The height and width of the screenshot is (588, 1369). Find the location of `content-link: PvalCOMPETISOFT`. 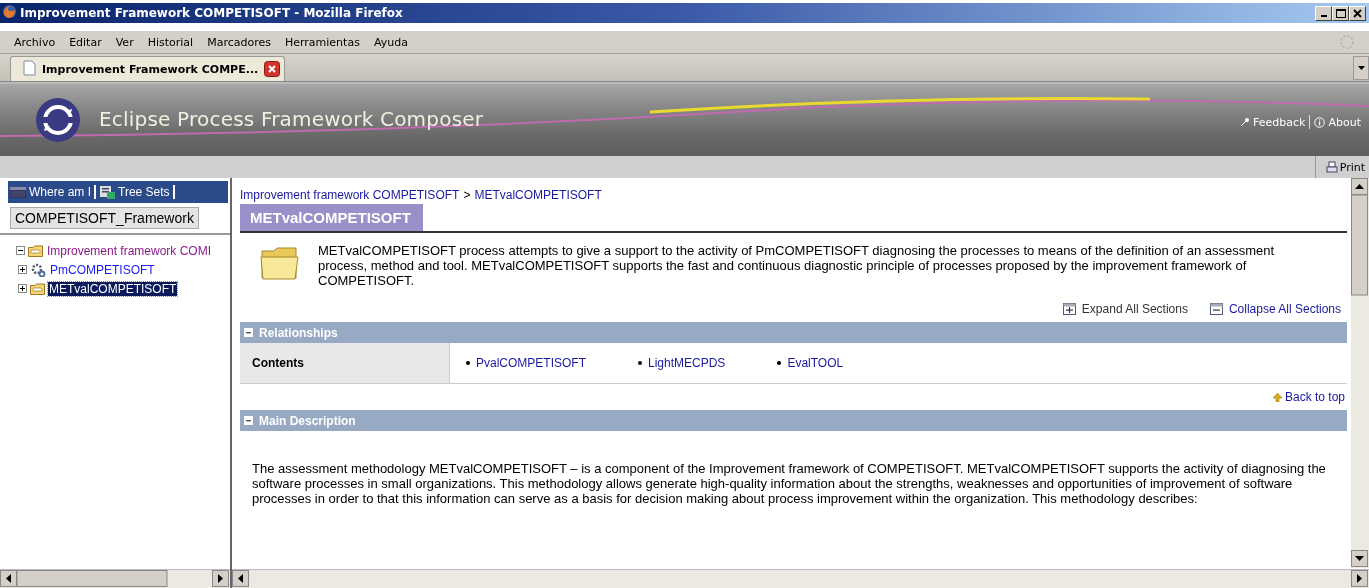

content-link: PvalCOMPETISOFT is located at coordinates (531, 363).